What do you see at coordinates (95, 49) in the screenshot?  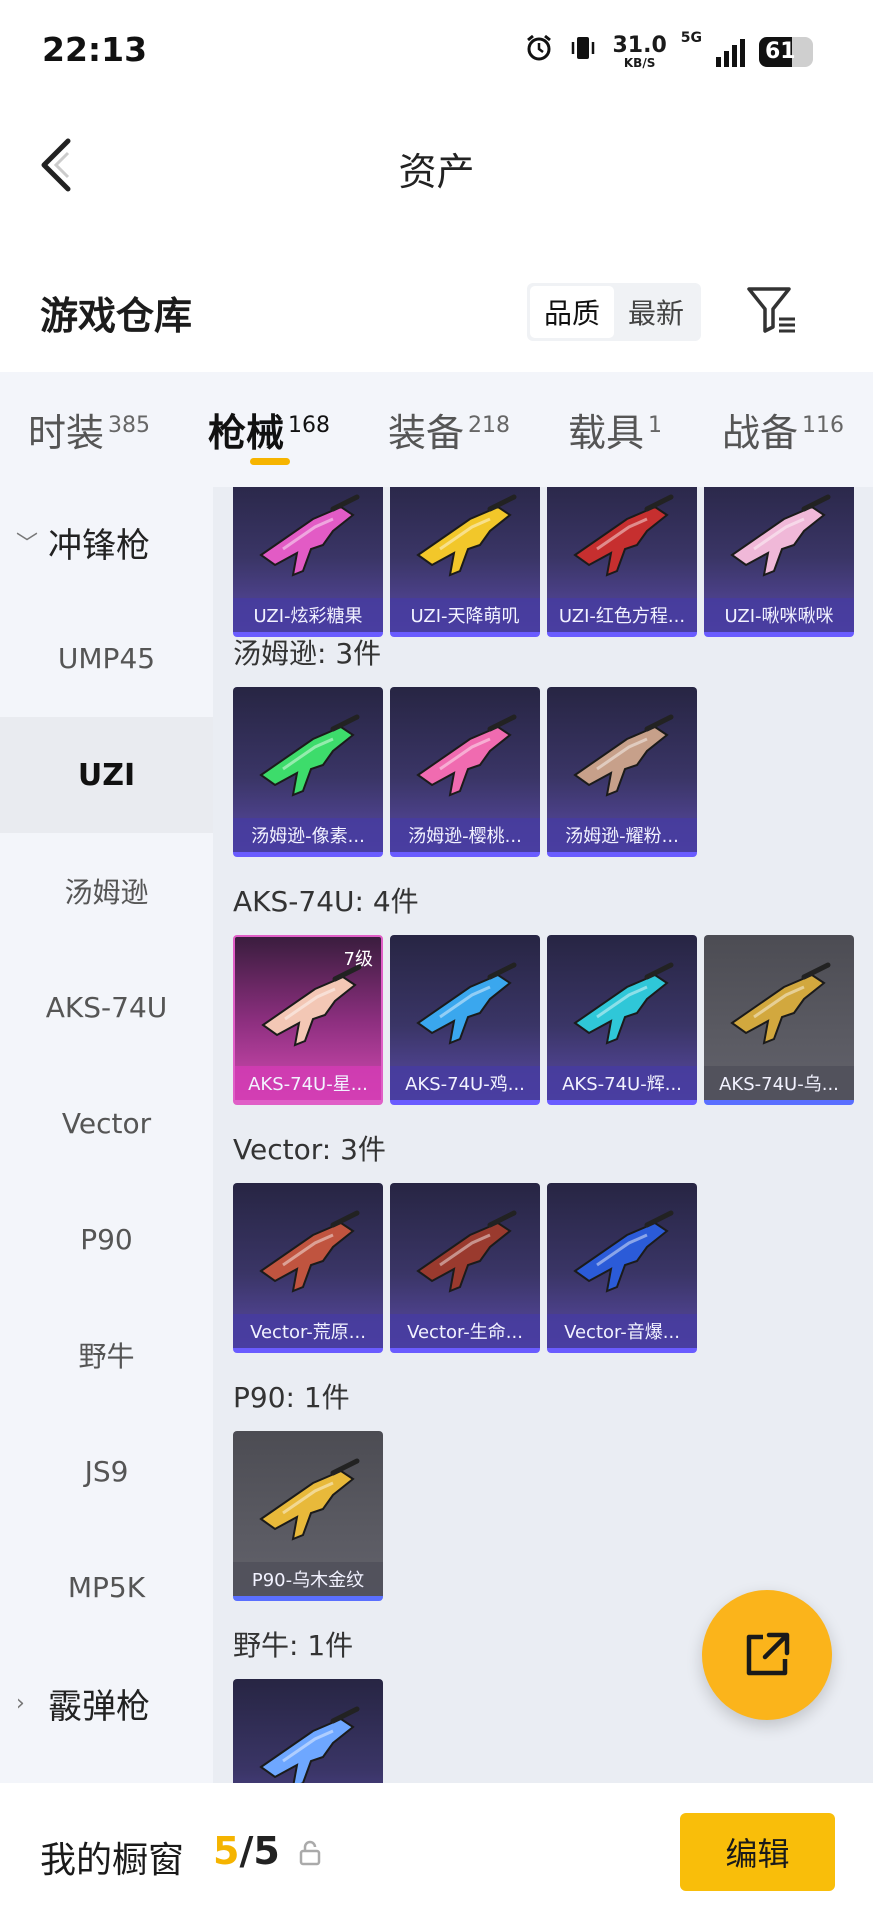 I see `status-time: 22:13` at bounding box center [95, 49].